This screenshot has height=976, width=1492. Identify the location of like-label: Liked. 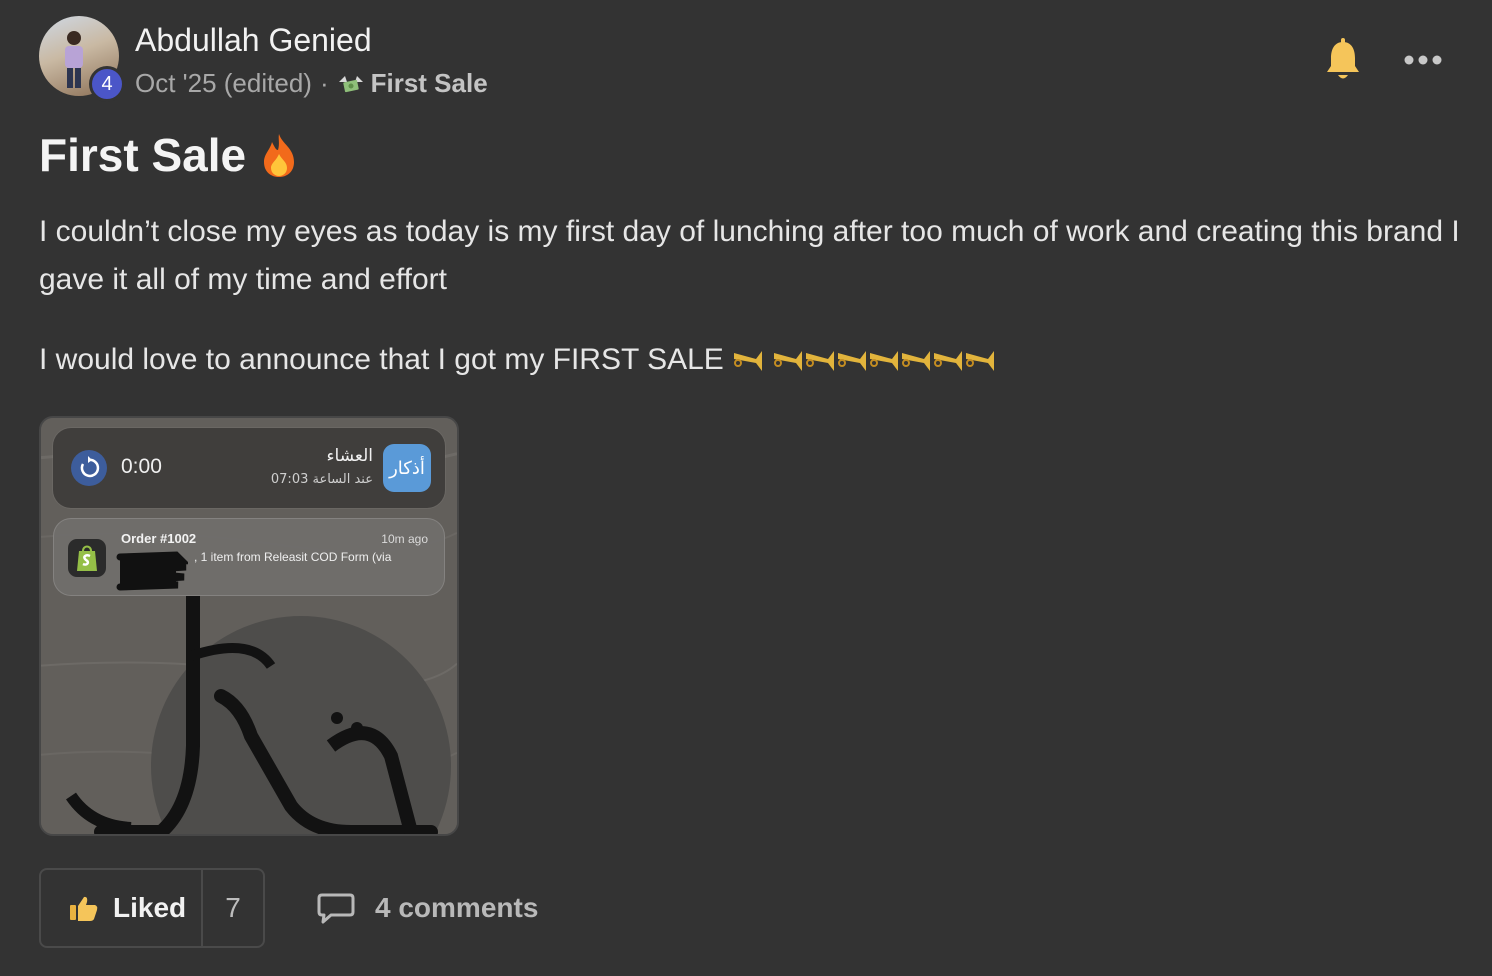
(150, 907).